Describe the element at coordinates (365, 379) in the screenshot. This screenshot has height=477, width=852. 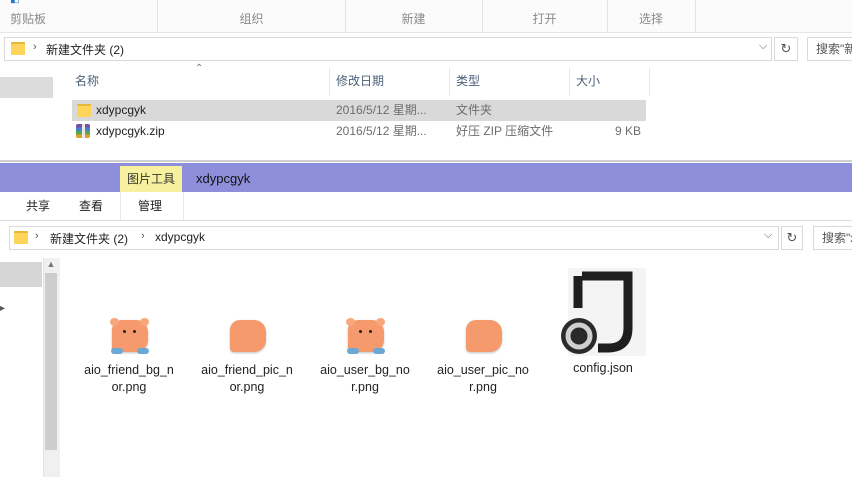
I see `file-label: aio_user_bg_no r.png` at that location.